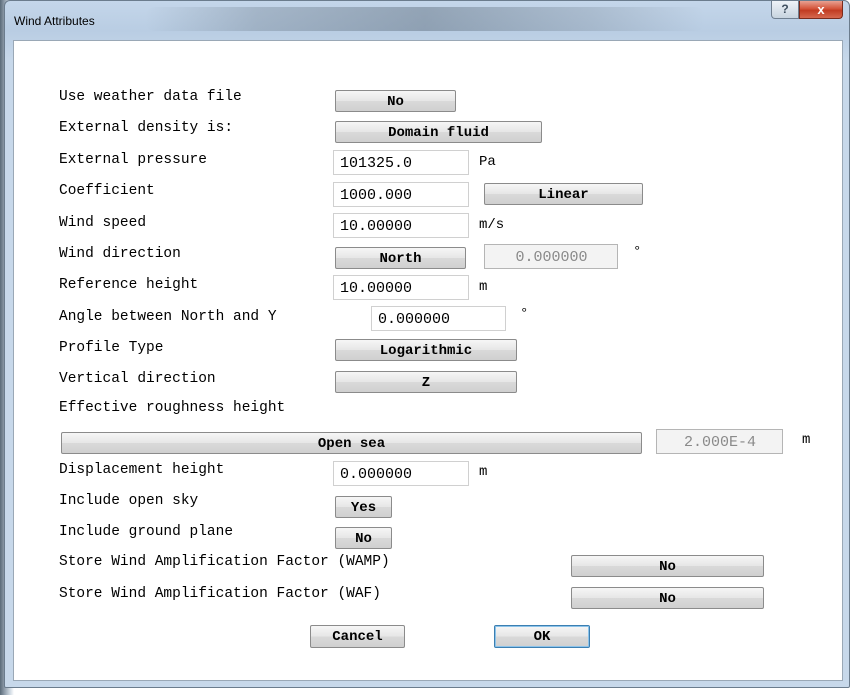 This screenshot has height=695, width=856. I want to click on external-pressure-label: External pressure, so click(133, 160).